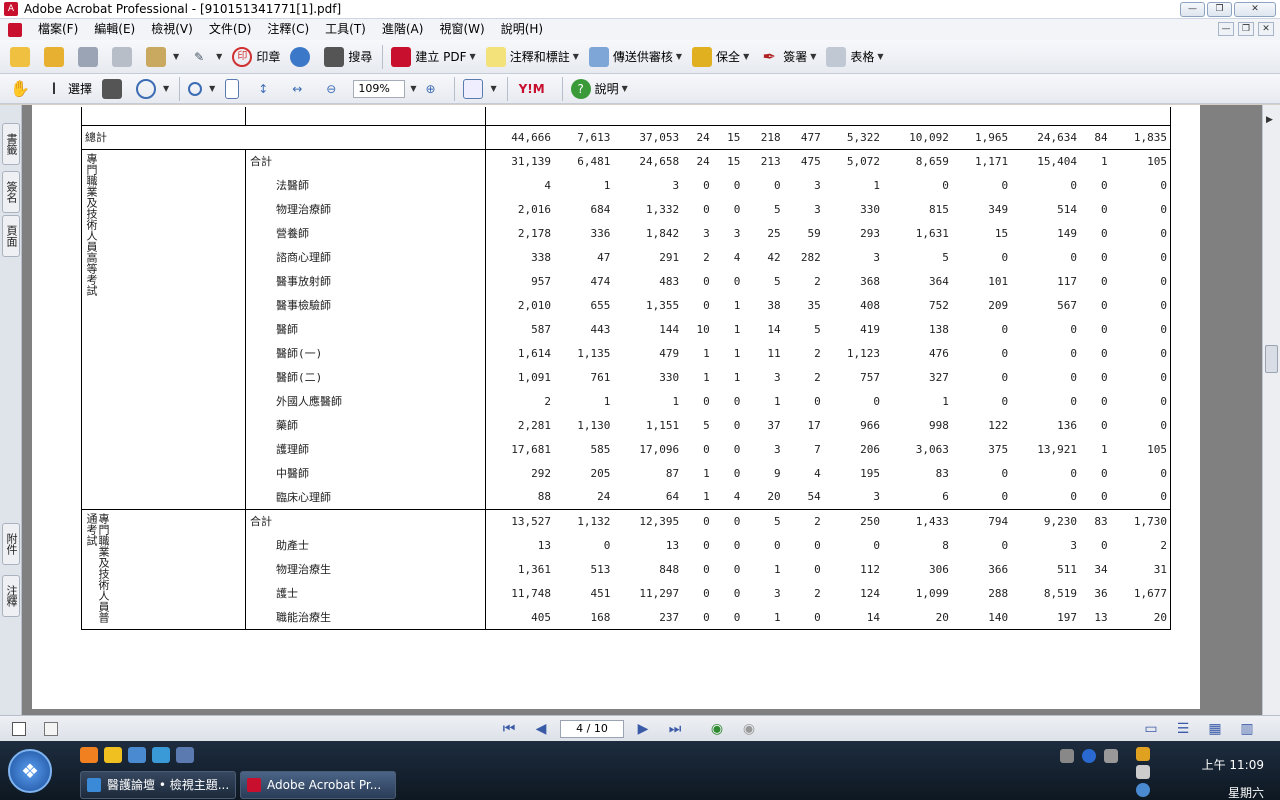 Image resolution: width=1280 pixels, height=800 pixels. I want to click on scroll-right-arrow-icon: ▶, so click(1269, 120).